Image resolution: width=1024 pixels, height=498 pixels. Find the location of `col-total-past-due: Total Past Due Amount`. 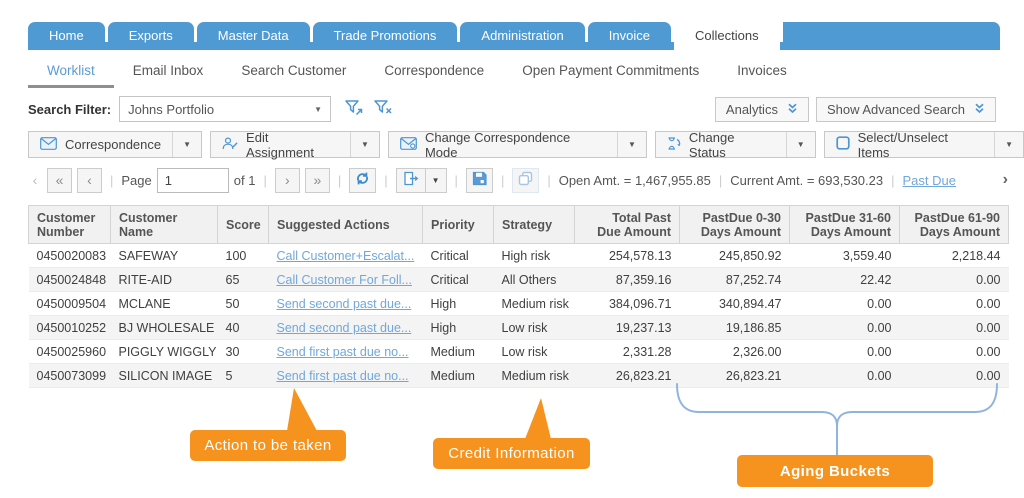

col-total-past-due: Total Past Due Amount is located at coordinates (627, 224).